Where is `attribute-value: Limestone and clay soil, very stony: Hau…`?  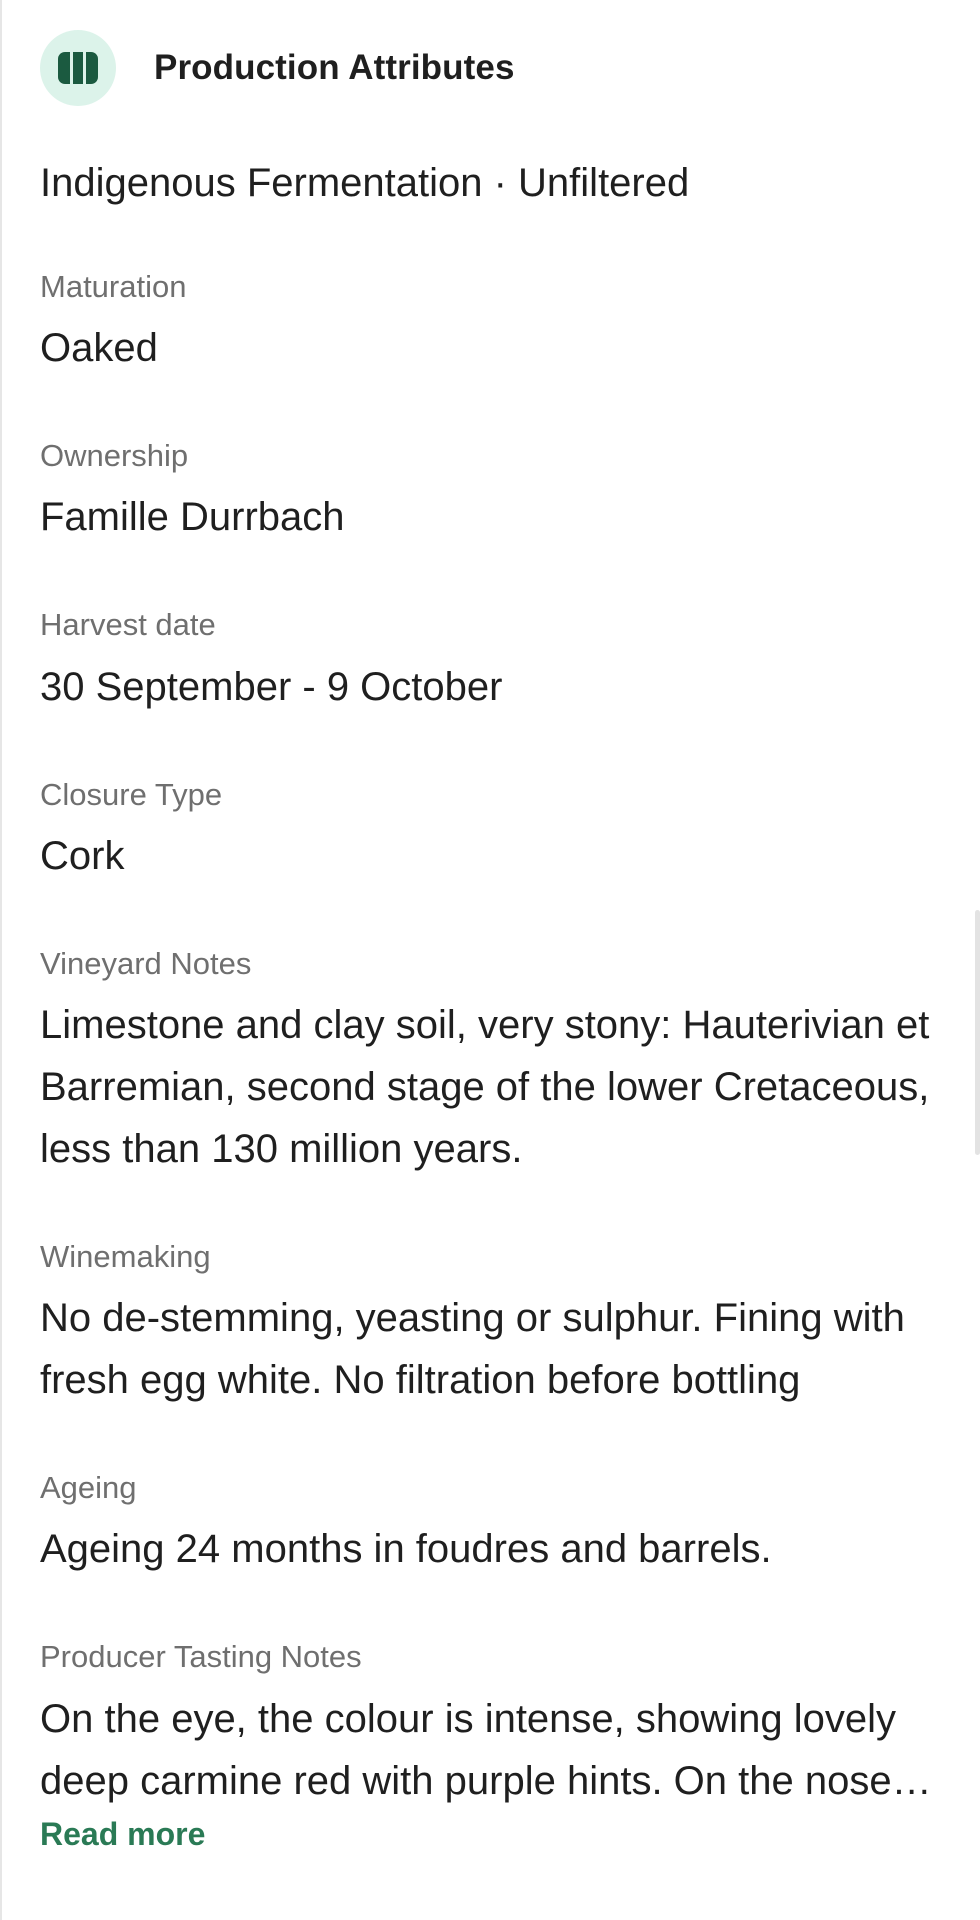
attribute-value: Limestone and clay soil, very stony: Hau… is located at coordinates (485, 1086).